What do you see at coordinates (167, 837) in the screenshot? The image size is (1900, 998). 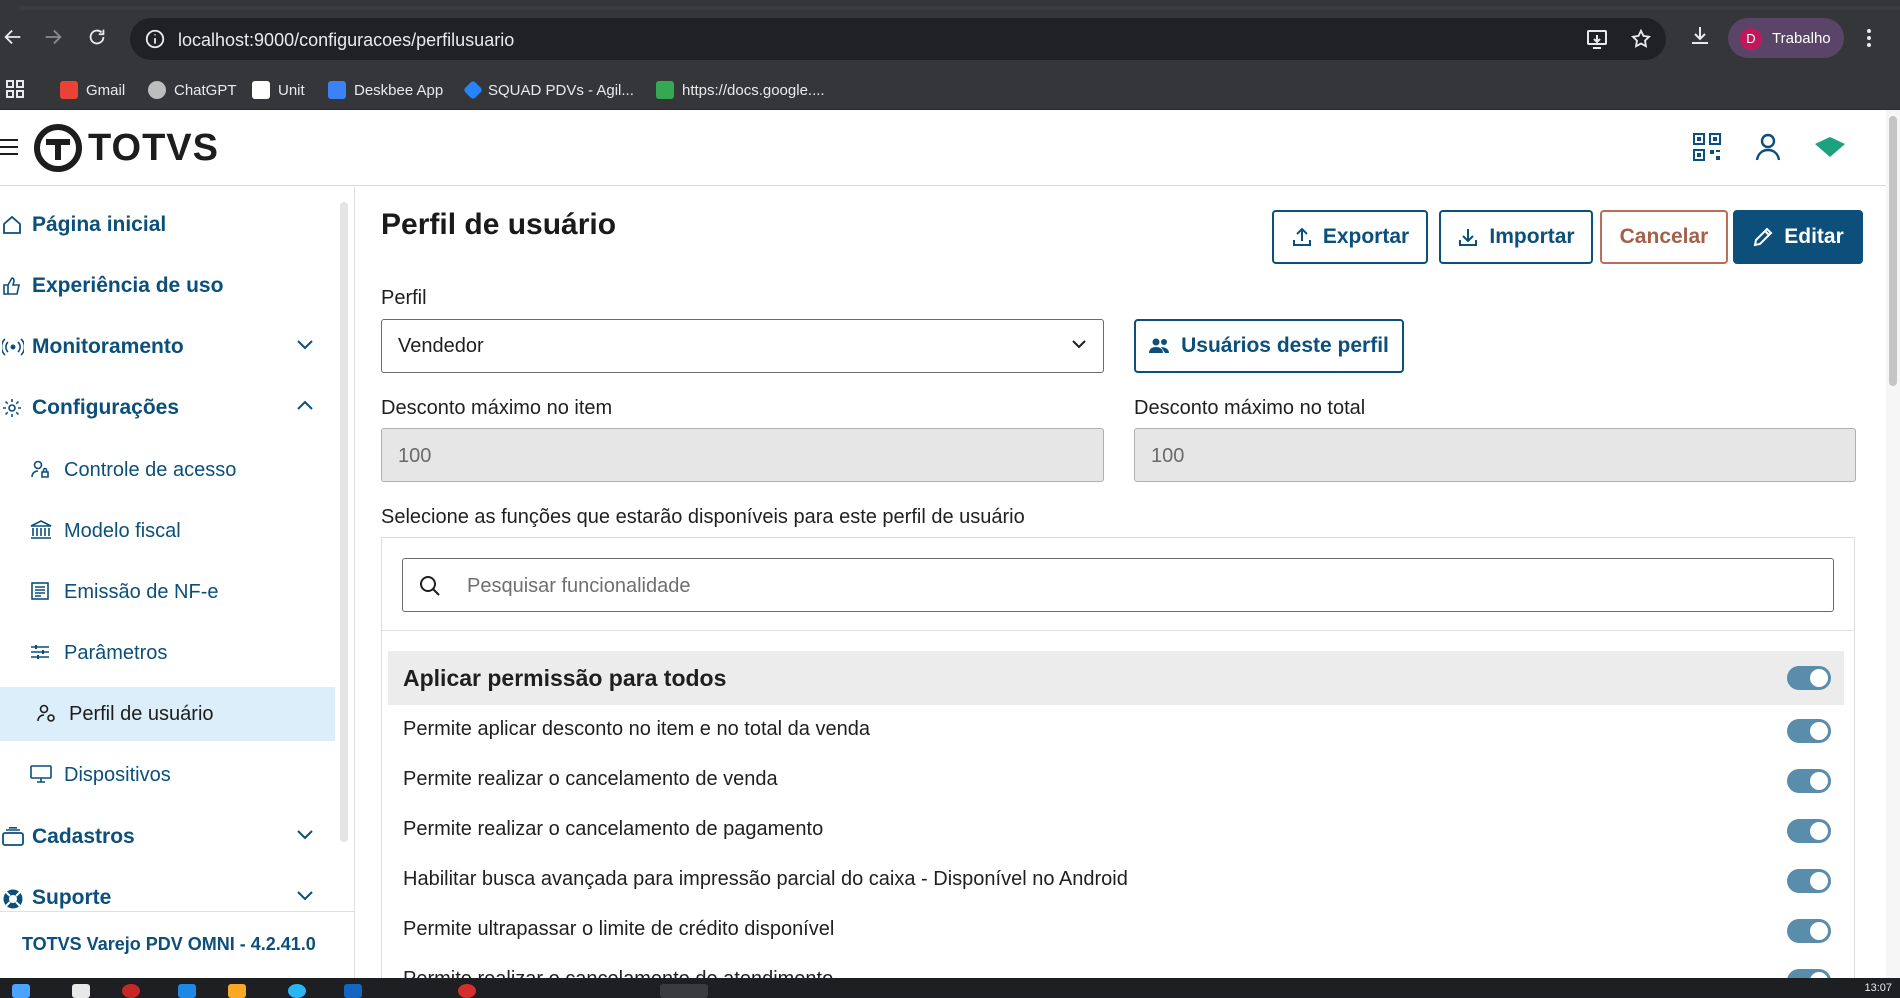 I see `sidebar-item-registrations: Cadastros` at bounding box center [167, 837].